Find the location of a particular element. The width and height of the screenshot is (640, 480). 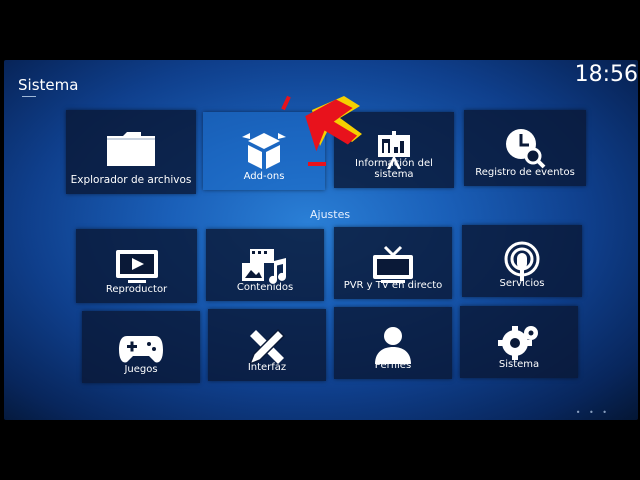

tile-label: Servicios is located at coordinates (522, 283).